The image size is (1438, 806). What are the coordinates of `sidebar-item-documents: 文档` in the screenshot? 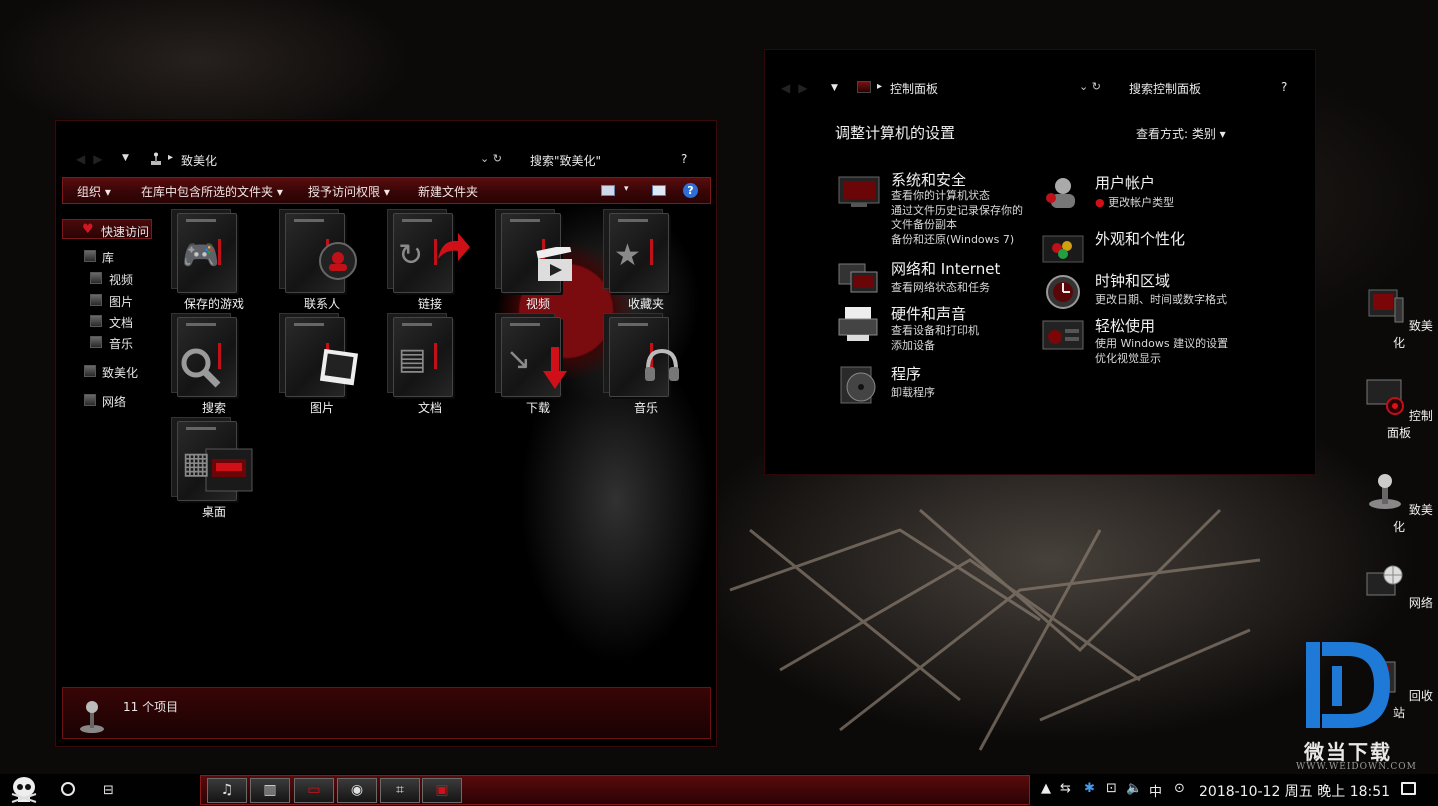 It's located at (121, 322).